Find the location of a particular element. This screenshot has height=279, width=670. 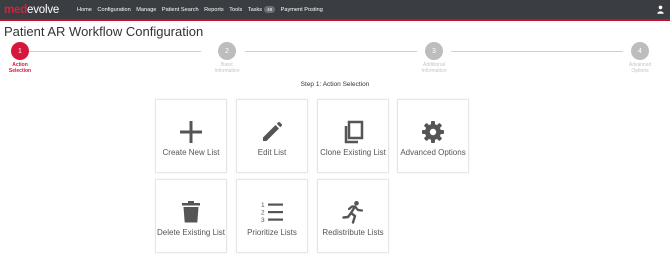

plus-icon is located at coordinates (191, 132).